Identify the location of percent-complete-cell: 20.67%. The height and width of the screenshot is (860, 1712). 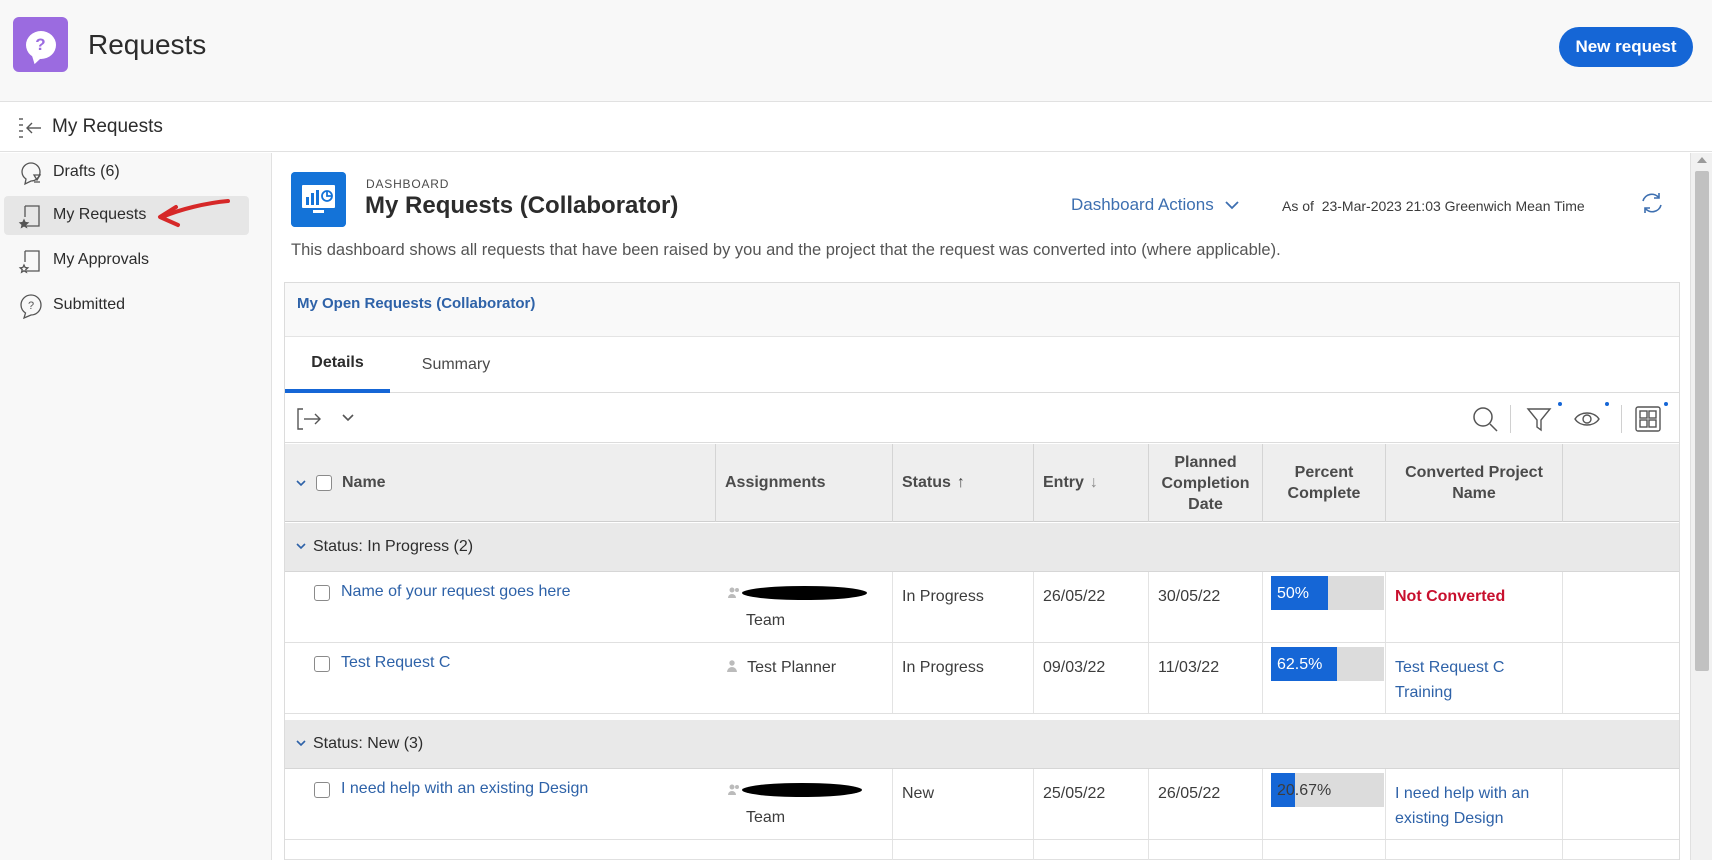
(1324, 804).